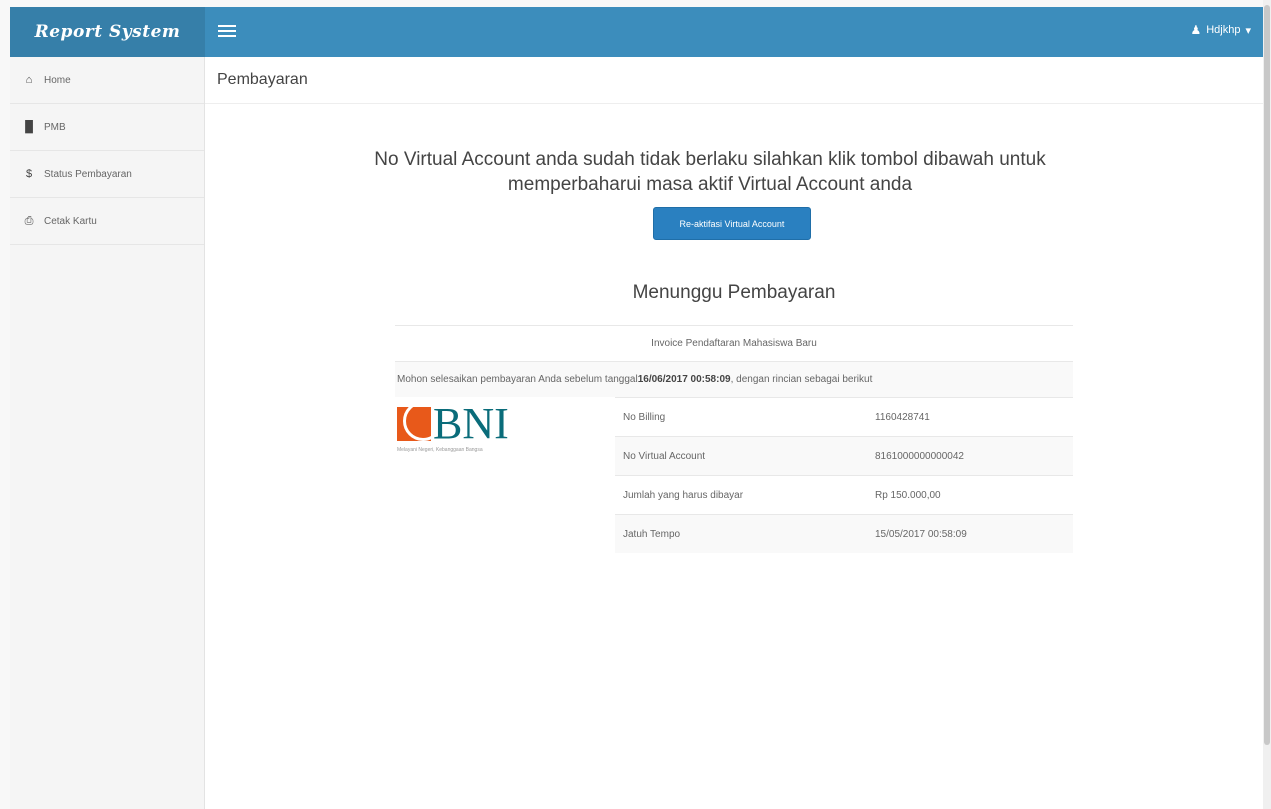  I want to click on brand-logo: Report System, so click(107, 32).